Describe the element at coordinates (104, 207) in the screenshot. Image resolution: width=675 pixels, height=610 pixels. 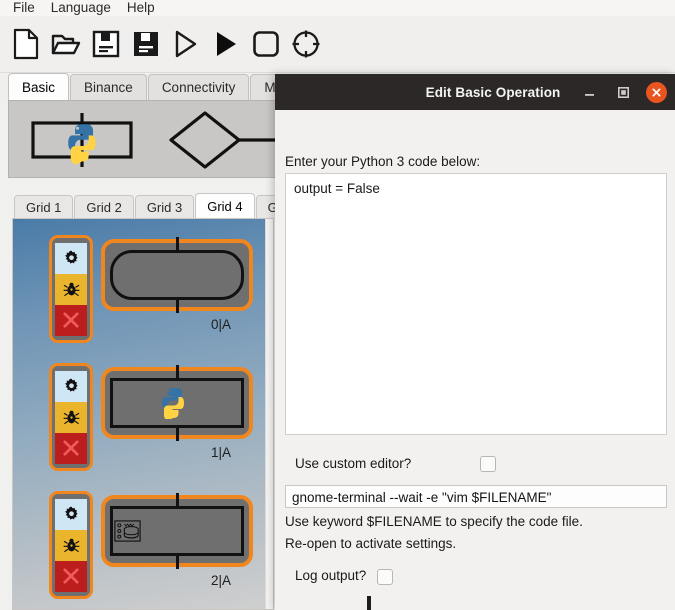
I see `tab-grid-2: Grid 2` at that location.